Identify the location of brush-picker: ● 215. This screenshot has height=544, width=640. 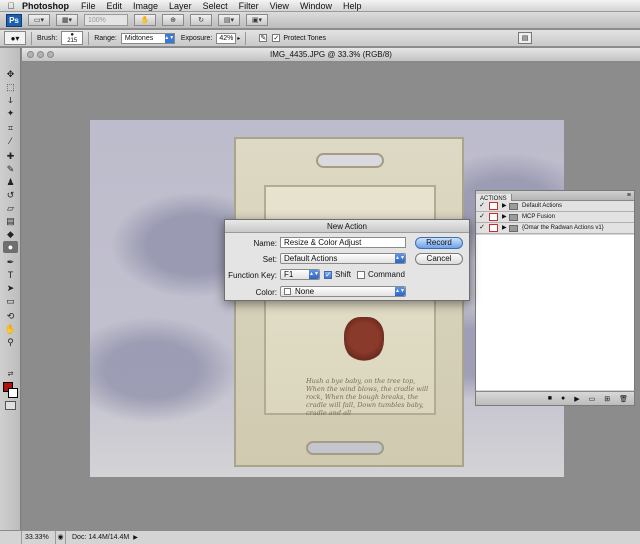
(72, 38).